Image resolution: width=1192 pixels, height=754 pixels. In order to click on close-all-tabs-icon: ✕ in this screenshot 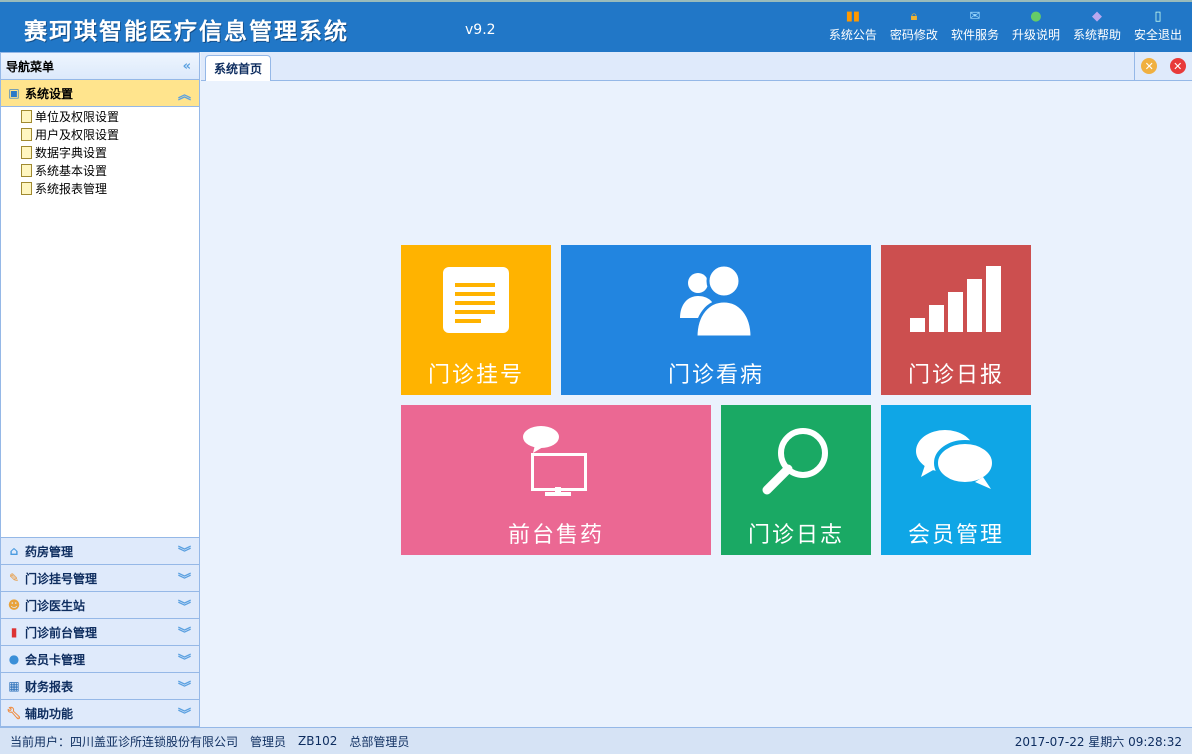, I will do `click(1177, 66)`.